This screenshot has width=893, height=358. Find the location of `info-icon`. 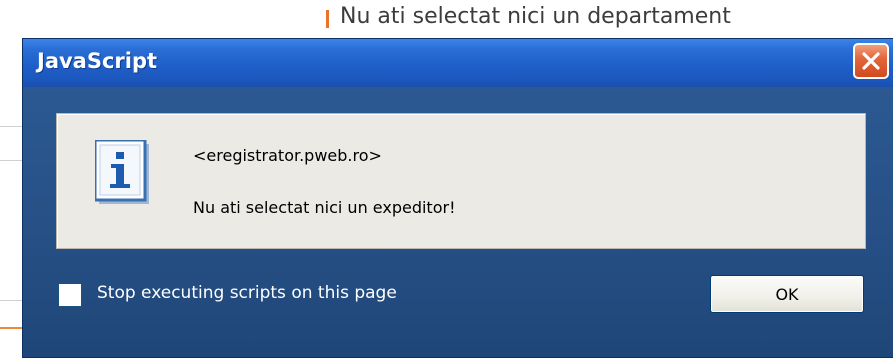

info-icon is located at coordinates (122, 172).